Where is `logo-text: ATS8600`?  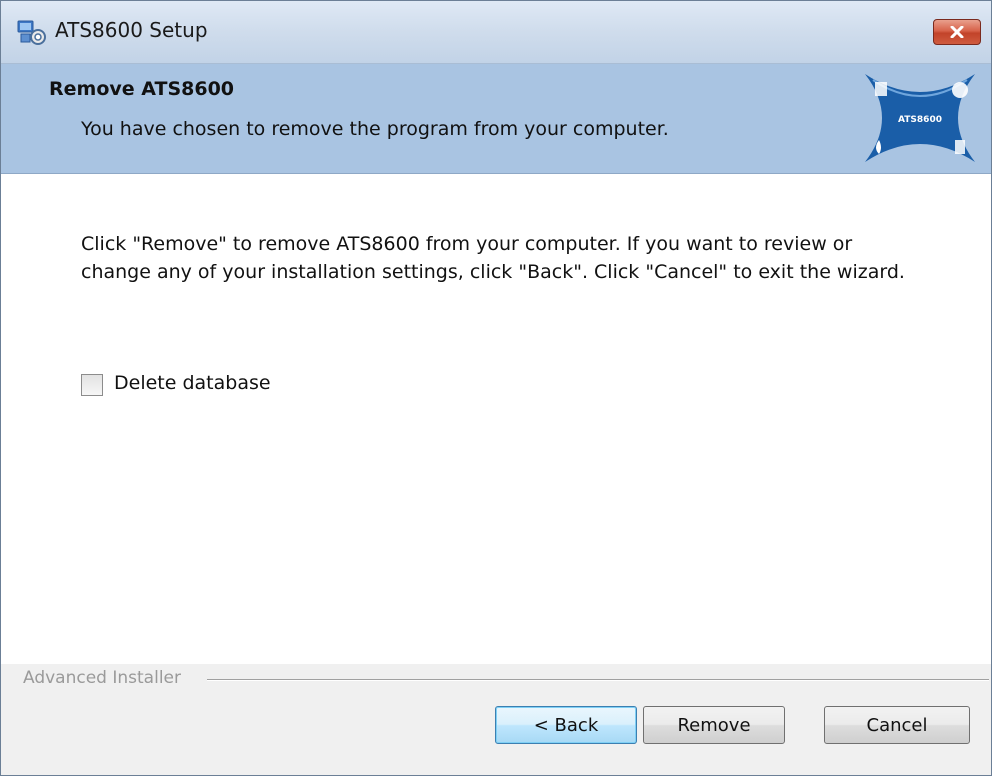
logo-text: ATS8600 is located at coordinates (920, 120).